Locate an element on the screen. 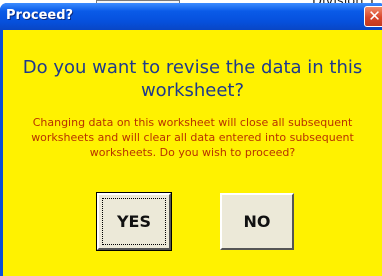  focus-rectangle is located at coordinates (134, 221).